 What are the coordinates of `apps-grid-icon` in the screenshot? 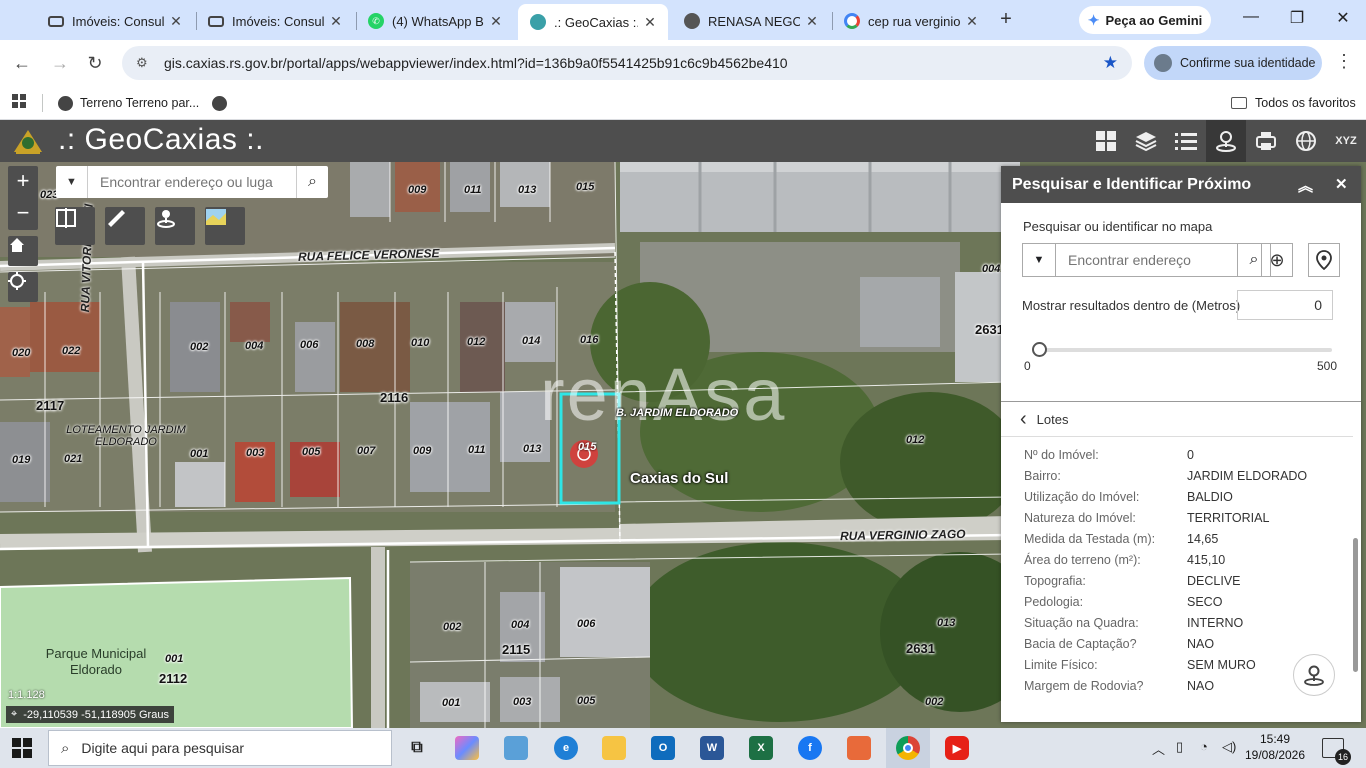 It's located at (19, 101).